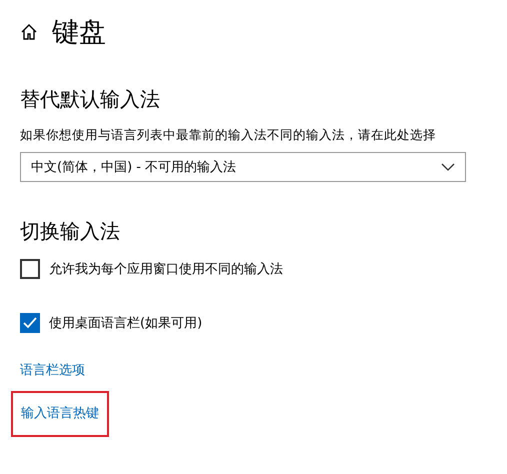  What do you see at coordinates (29, 32) in the screenshot?
I see `home-icon` at bounding box center [29, 32].